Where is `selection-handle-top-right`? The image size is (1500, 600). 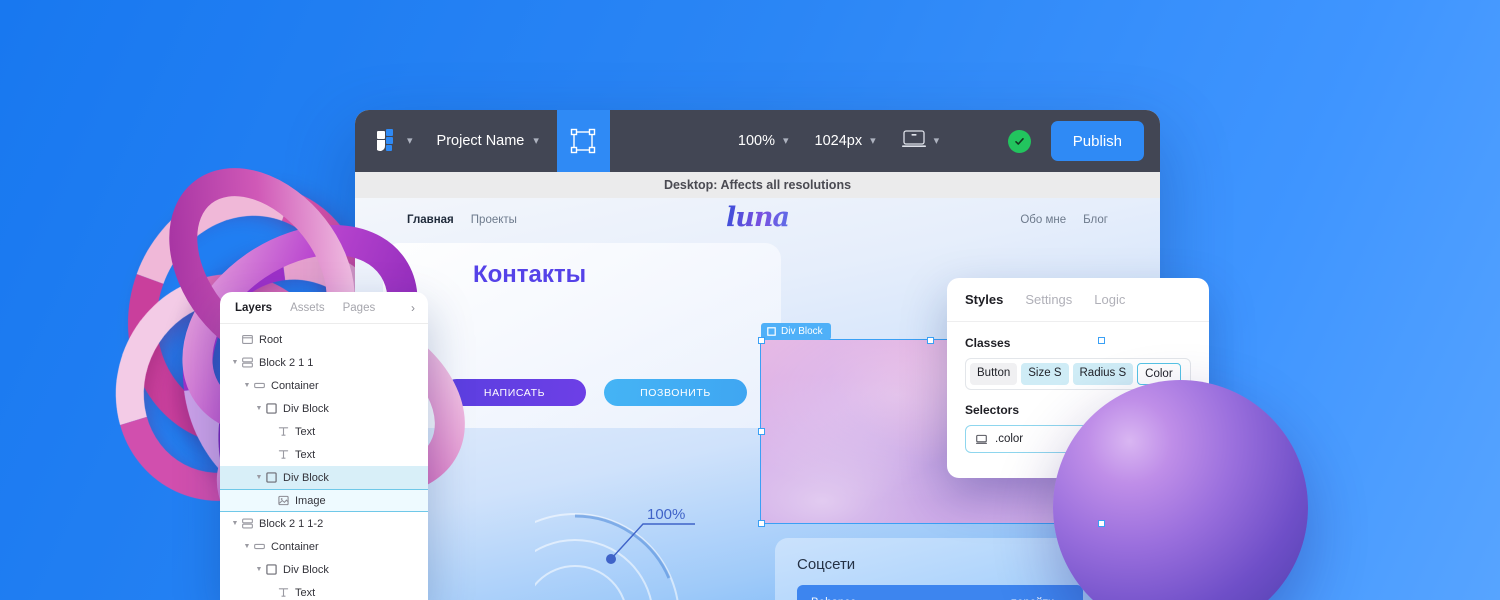 selection-handle-top-right is located at coordinates (1101, 340).